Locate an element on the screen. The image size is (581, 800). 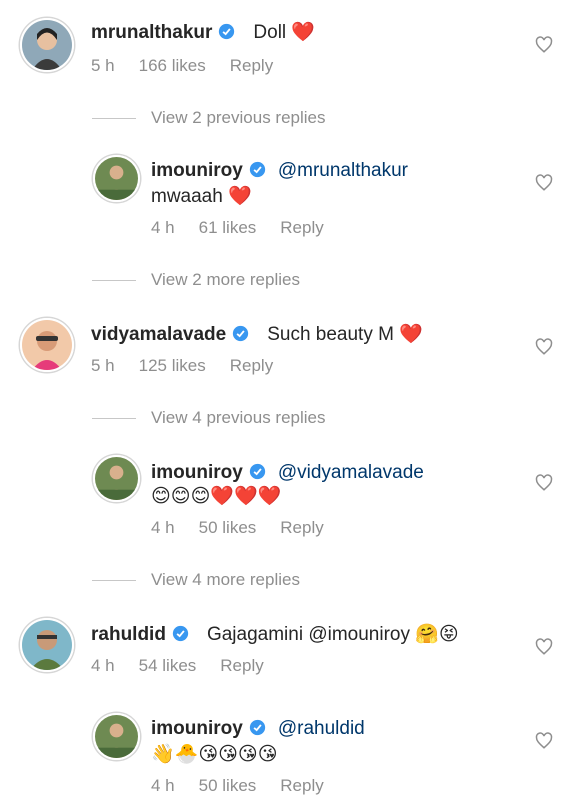
view-more-replies: View 2 more replies is located at coordinates (290, 280).